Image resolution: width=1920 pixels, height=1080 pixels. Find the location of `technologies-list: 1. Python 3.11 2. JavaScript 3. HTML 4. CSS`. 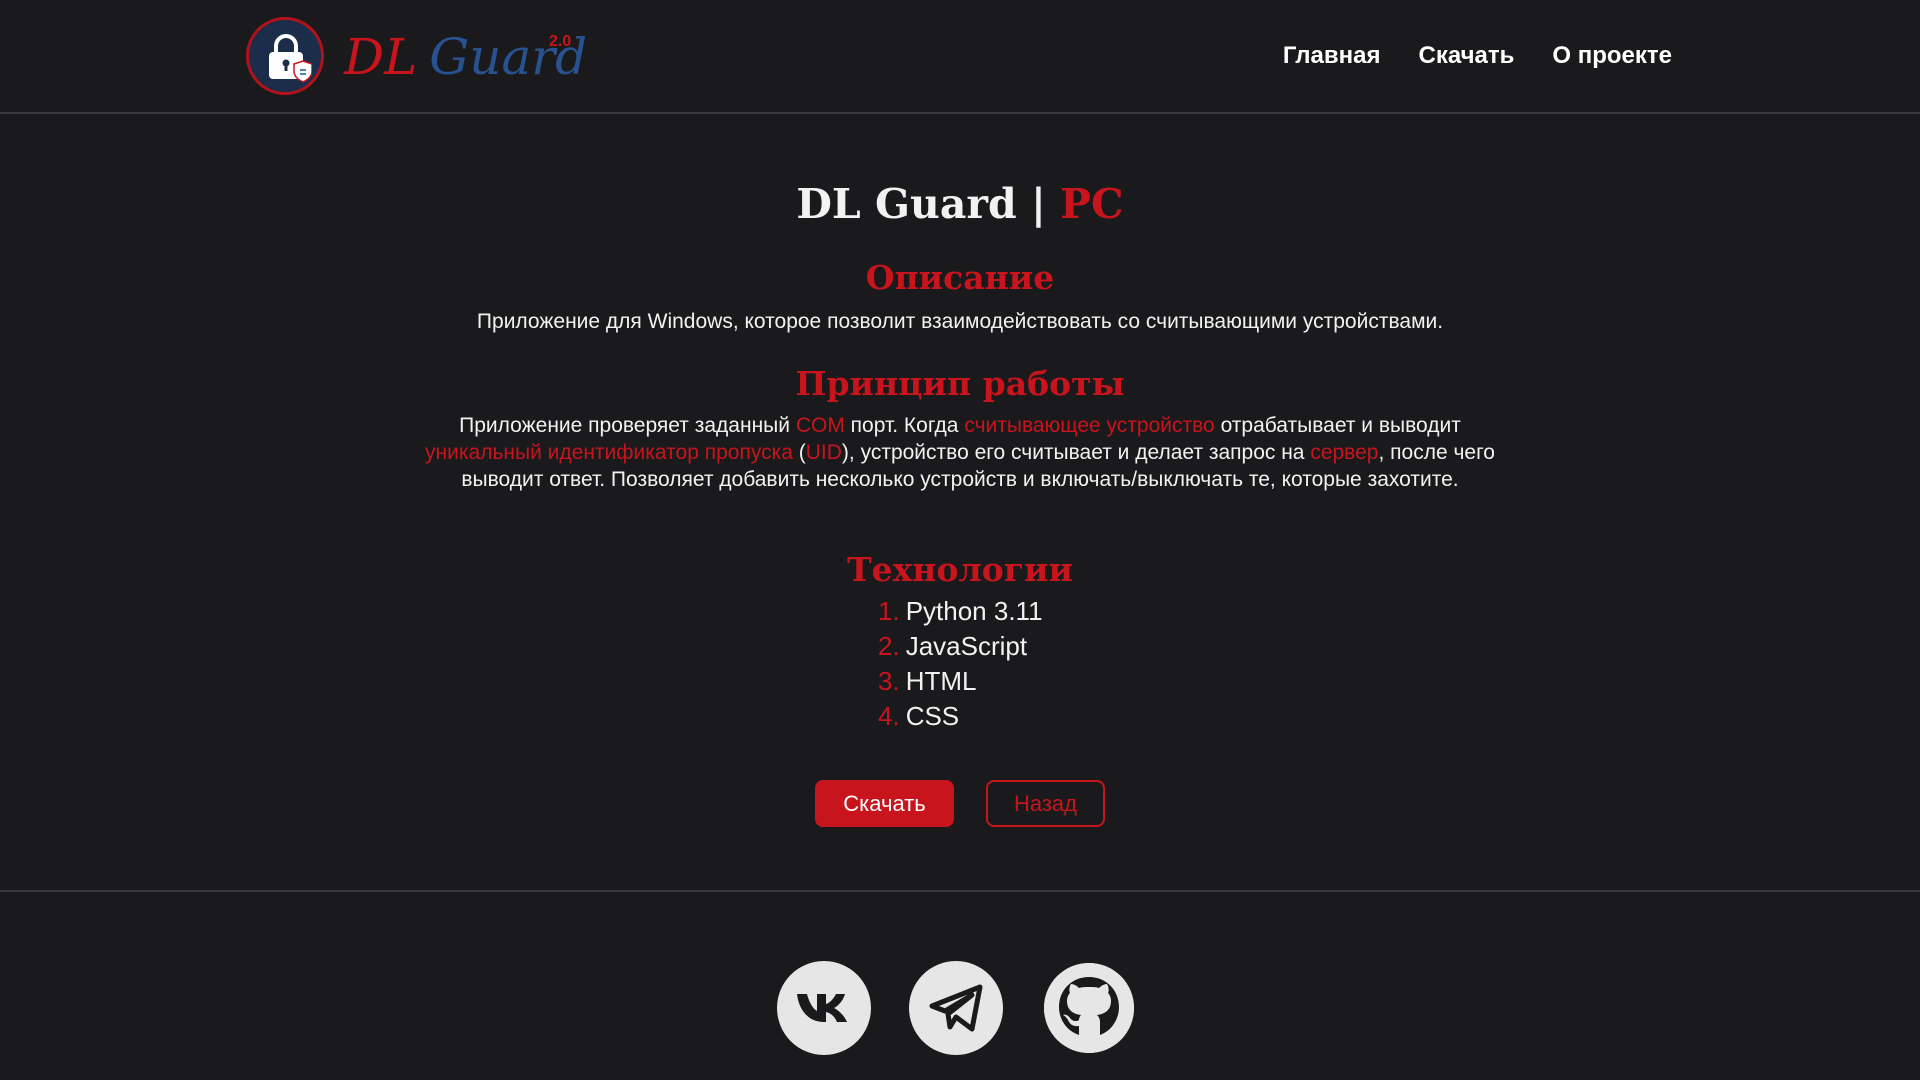

technologies-list: 1. Python 3.11 2. JavaScript 3. HTML 4. CSS is located at coordinates (960, 664).